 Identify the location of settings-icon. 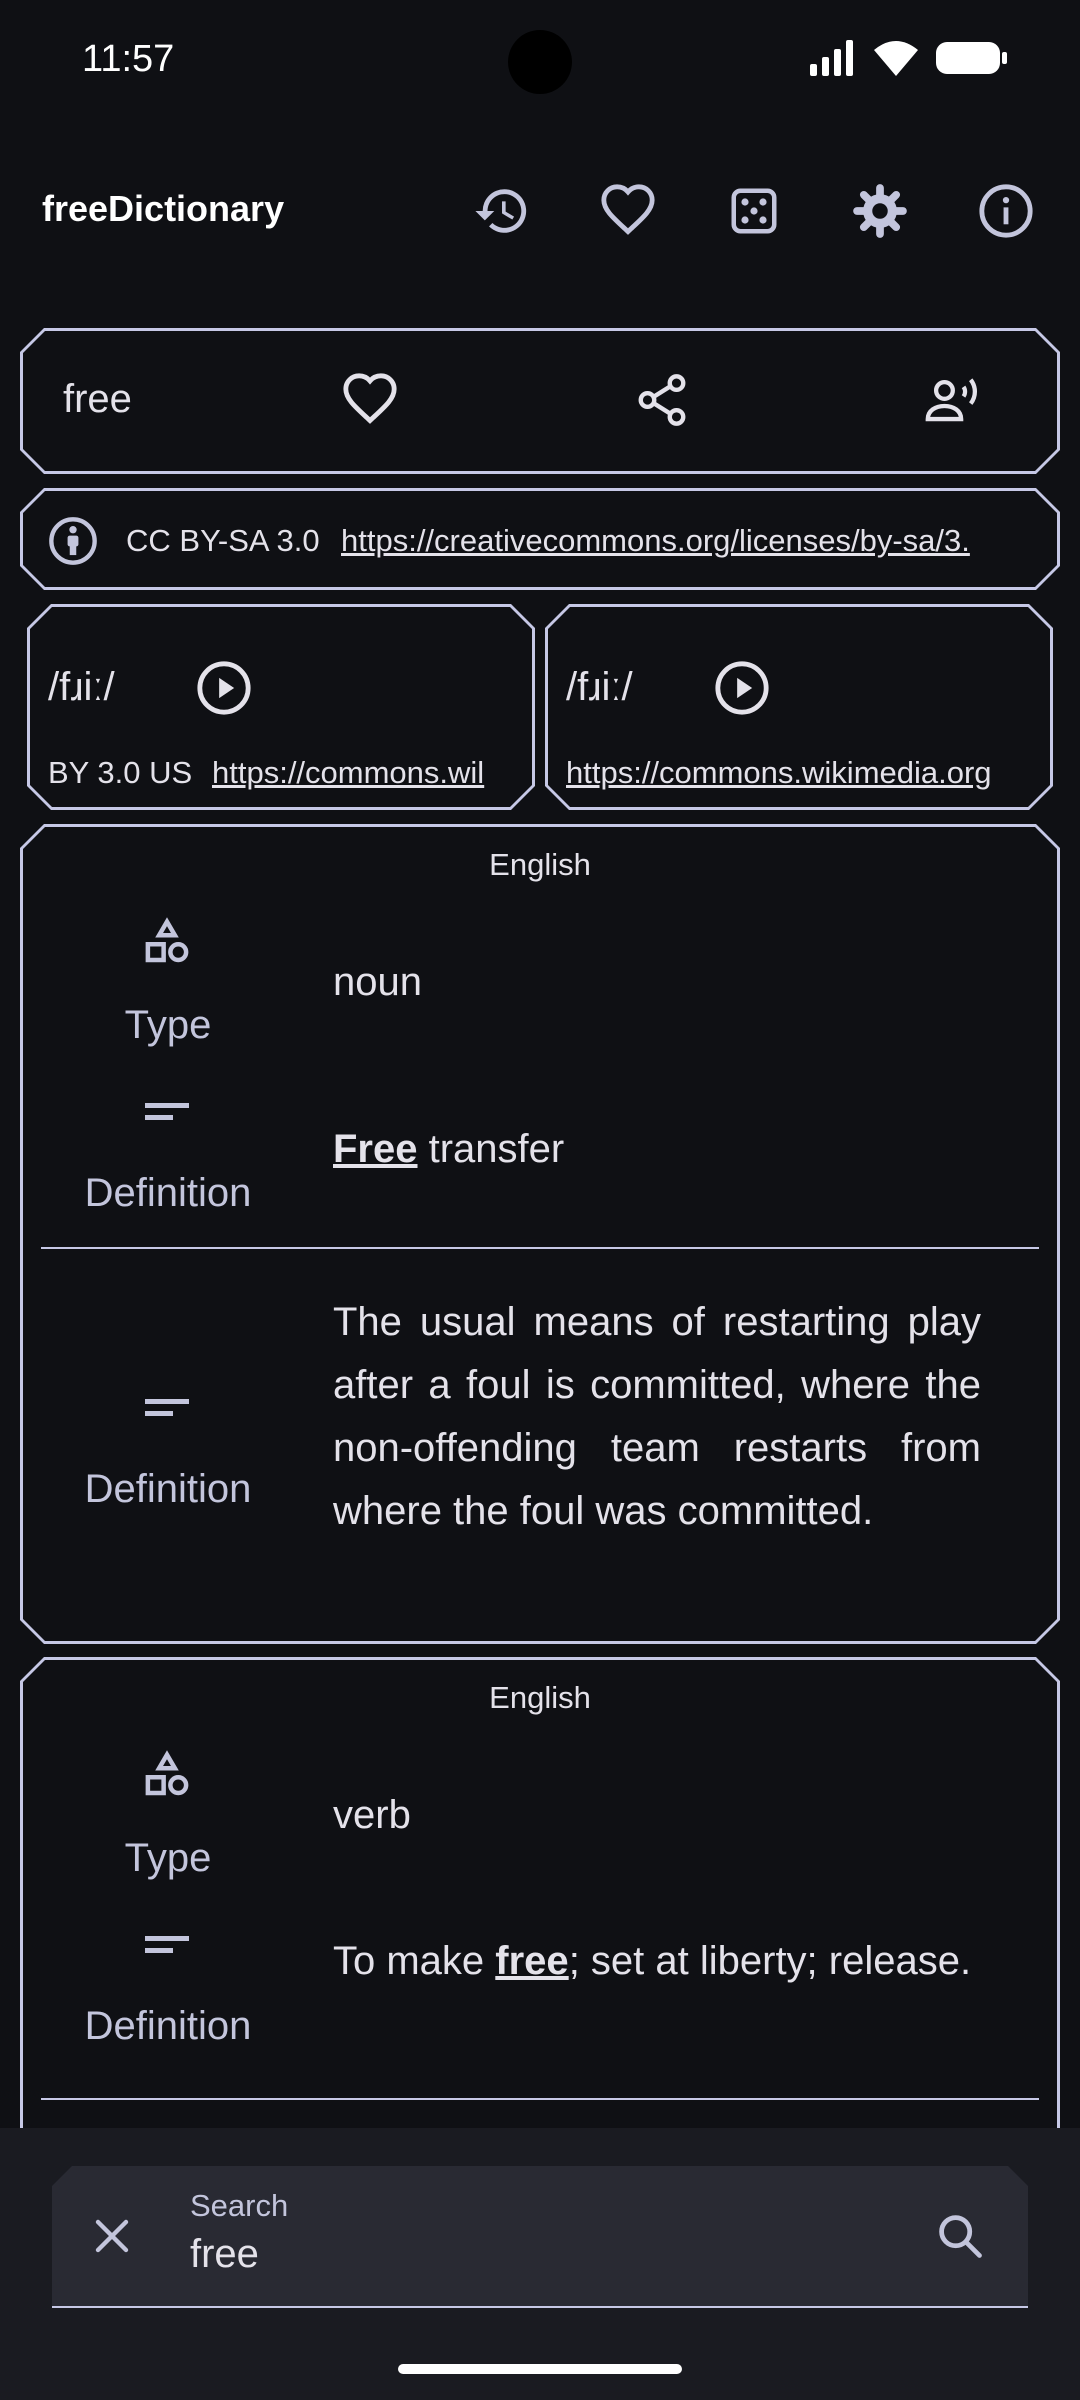
(880, 211).